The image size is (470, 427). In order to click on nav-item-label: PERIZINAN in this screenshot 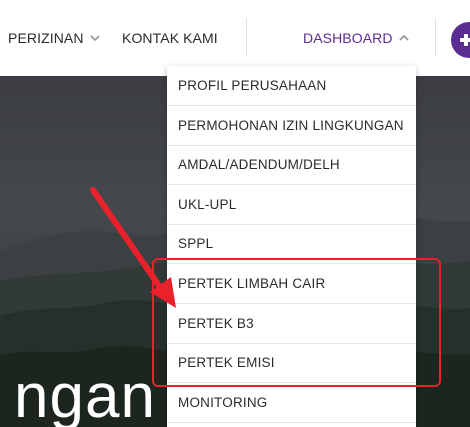, I will do `click(46, 38)`.